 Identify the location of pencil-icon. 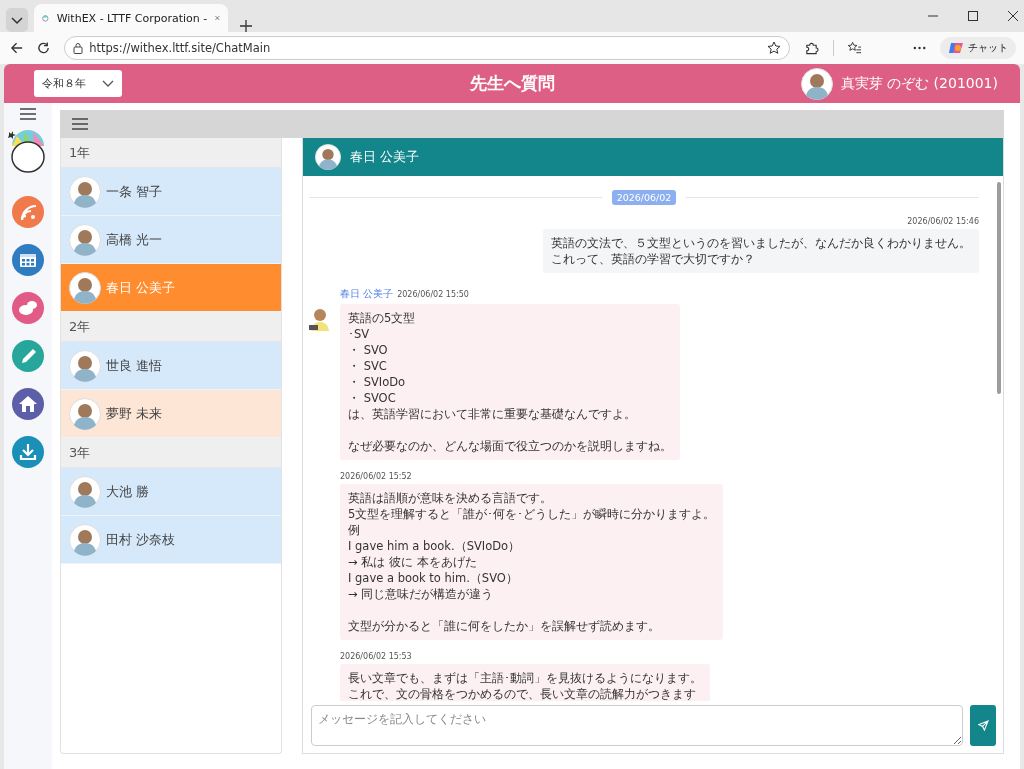
(28, 356).